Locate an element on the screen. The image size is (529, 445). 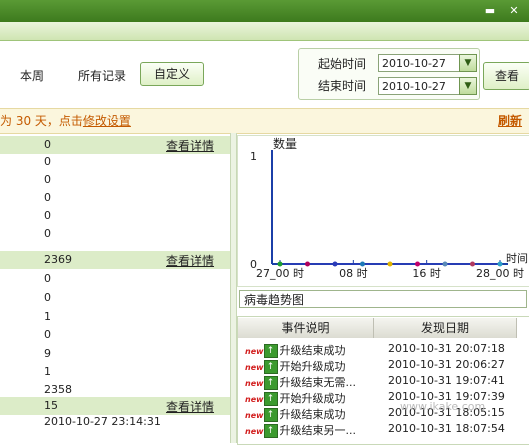
event-date: 2010-10-31 20:06:27 is located at coordinates (446, 364).